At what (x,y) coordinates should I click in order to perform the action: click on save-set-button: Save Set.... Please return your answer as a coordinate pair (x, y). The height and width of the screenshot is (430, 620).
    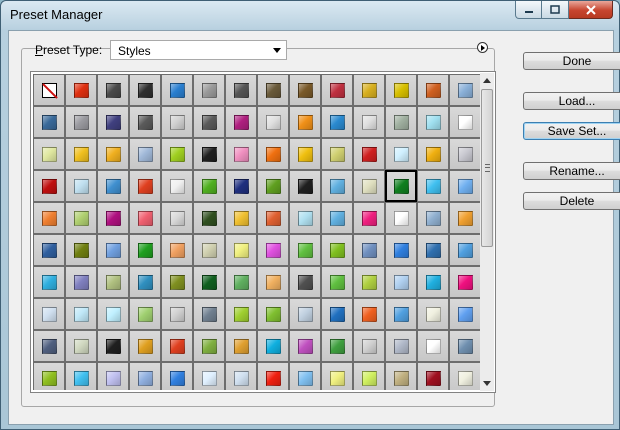
    Looking at the image, I should click on (571, 131).